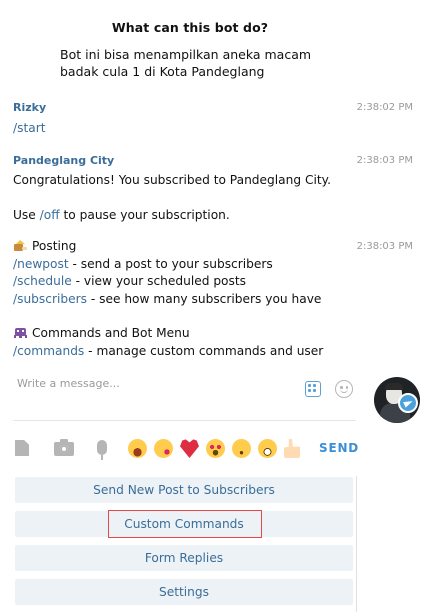  Describe the element at coordinates (189, 448) in the screenshot. I see `heart-emoji-icon` at that location.